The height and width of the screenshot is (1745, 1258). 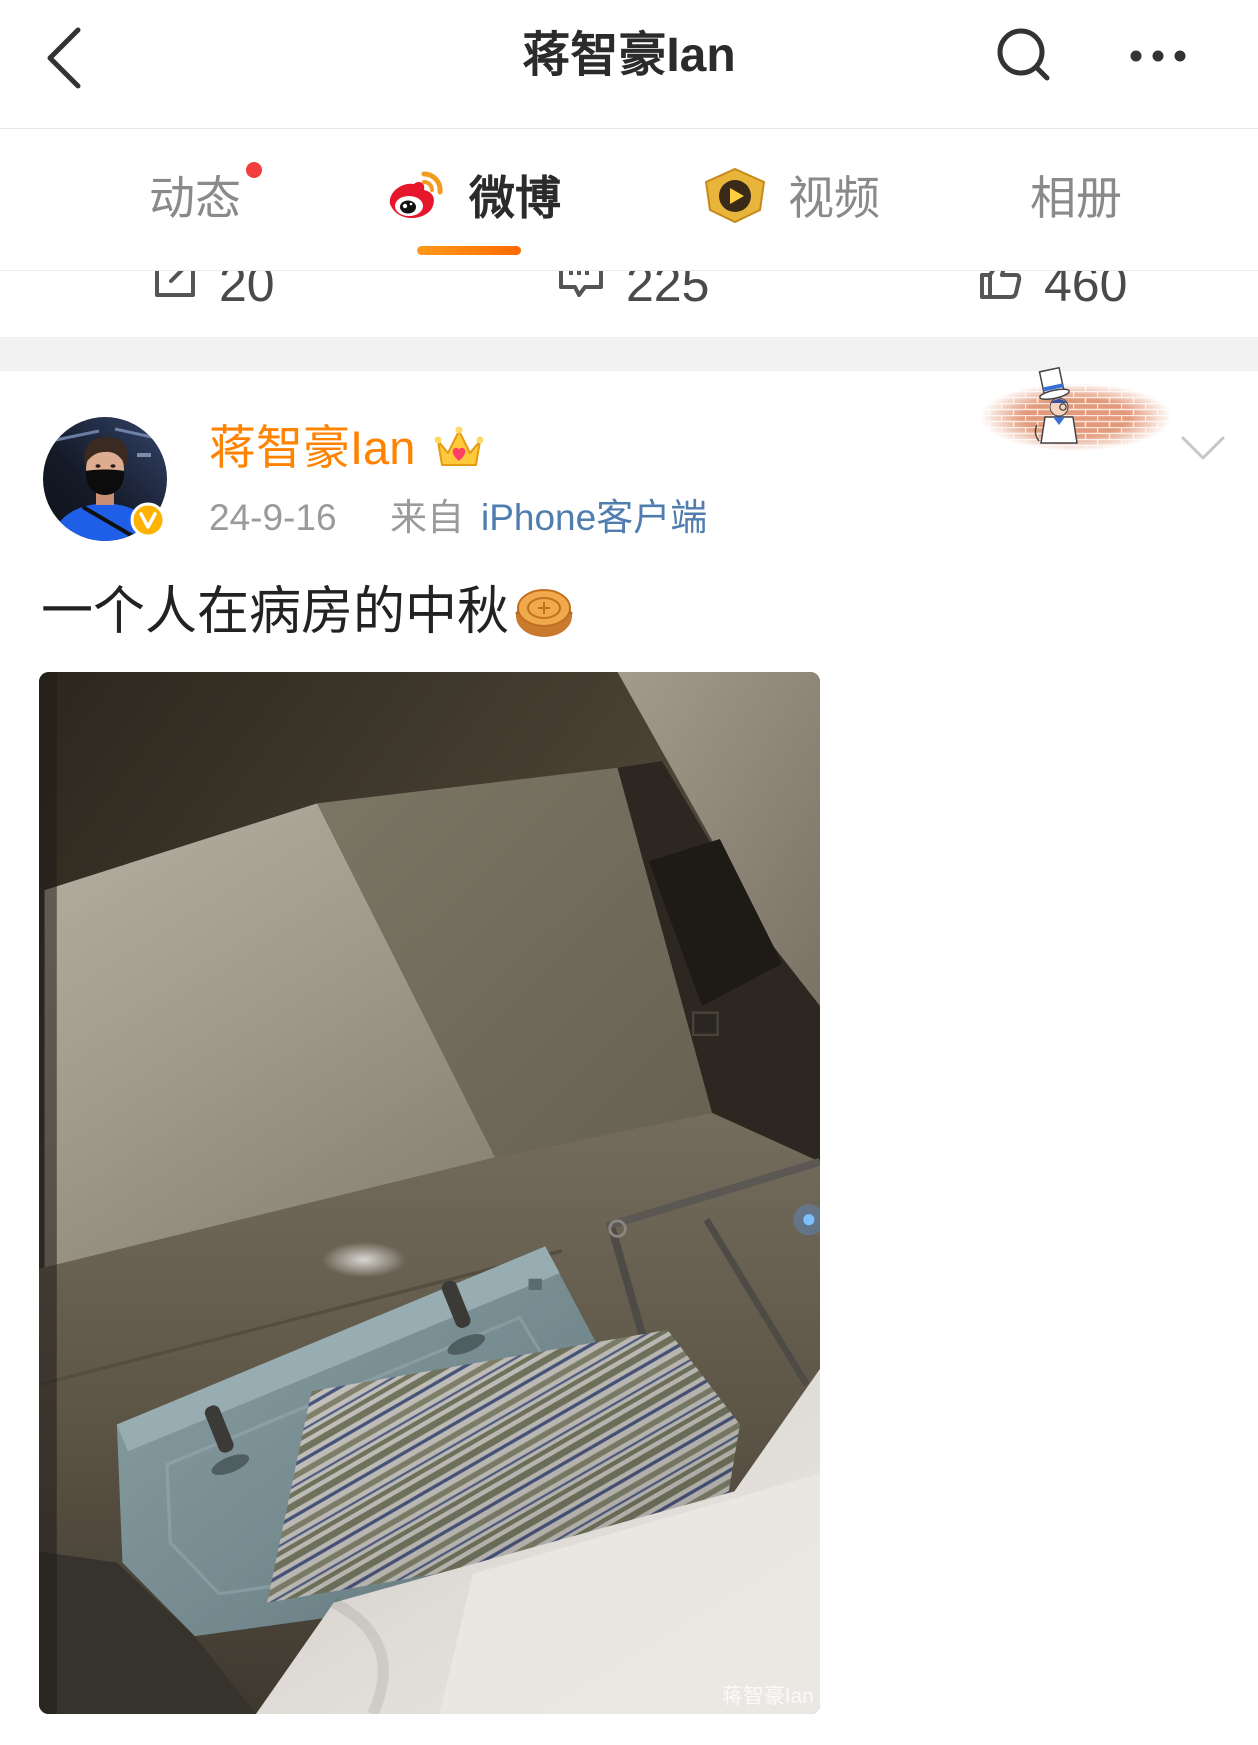 I want to click on post-source-prefix: 来自, so click(x=427, y=517).